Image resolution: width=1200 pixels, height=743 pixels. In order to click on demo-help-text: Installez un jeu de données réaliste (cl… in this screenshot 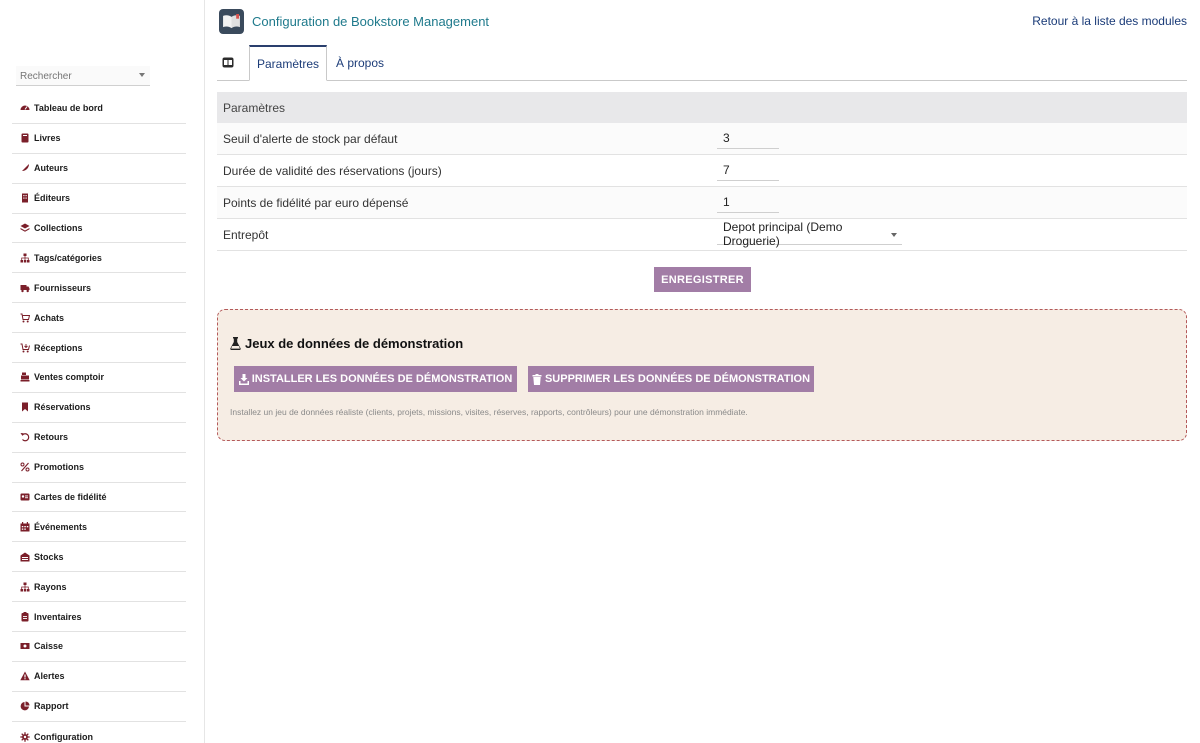, I will do `click(489, 412)`.